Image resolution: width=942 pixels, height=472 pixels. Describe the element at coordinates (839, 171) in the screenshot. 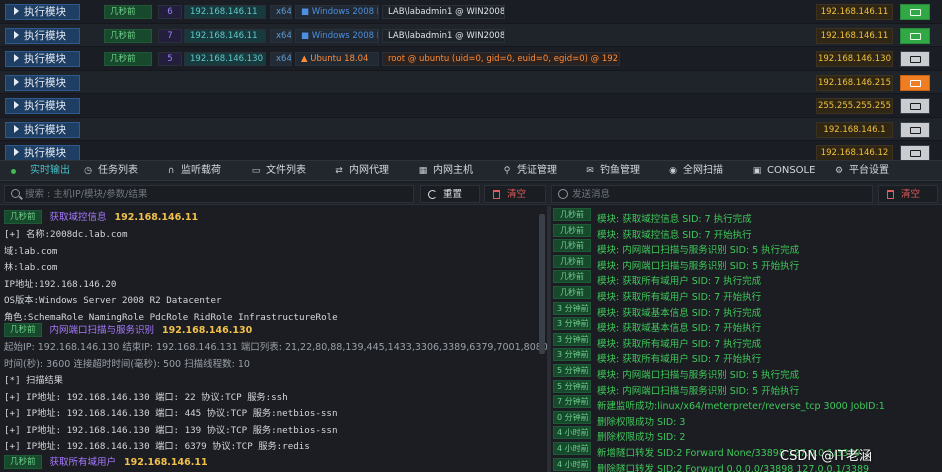

I see `gear-icon: ⚙` at that location.